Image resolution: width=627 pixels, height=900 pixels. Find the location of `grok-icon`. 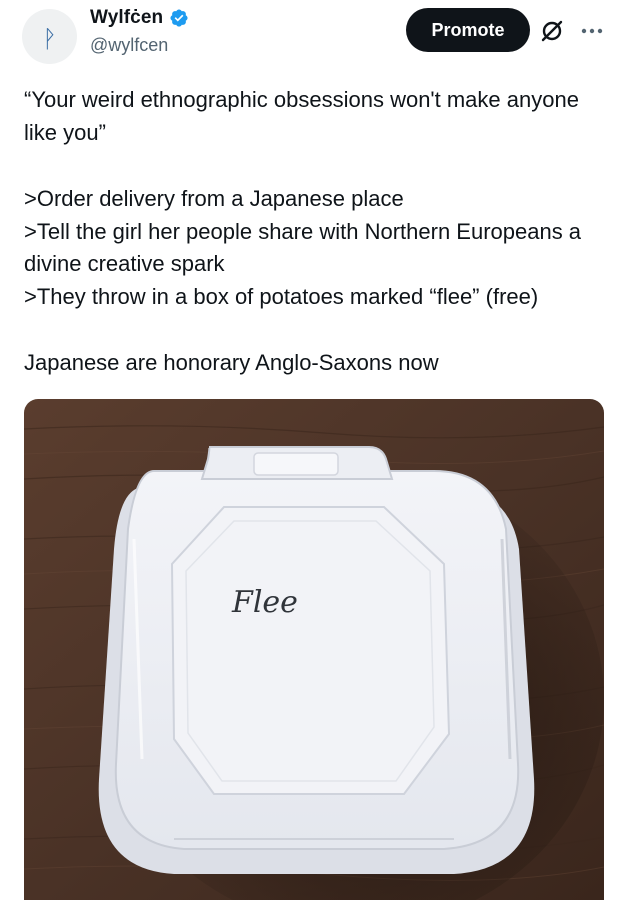

grok-icon is located at coordinates (552, 31).